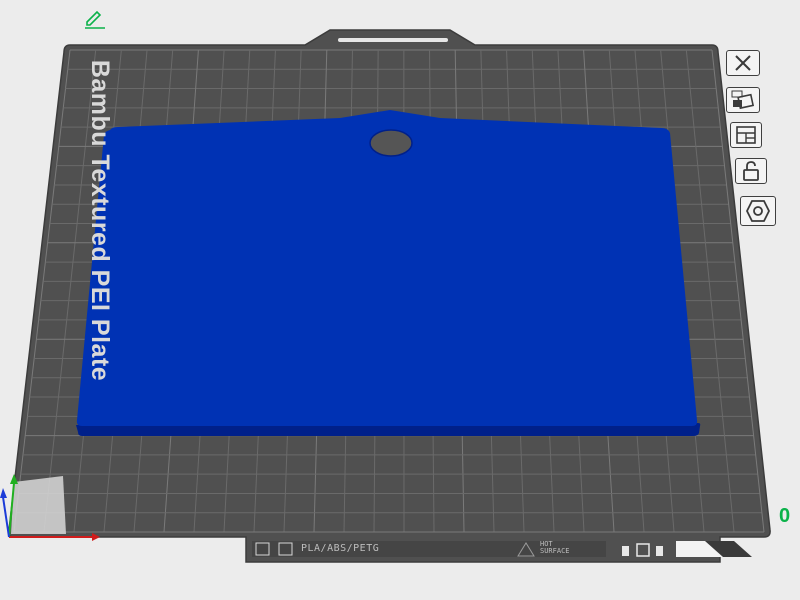 This screenshot has width=800, height=600. I want to click on arrange-button, so click(746, 135).